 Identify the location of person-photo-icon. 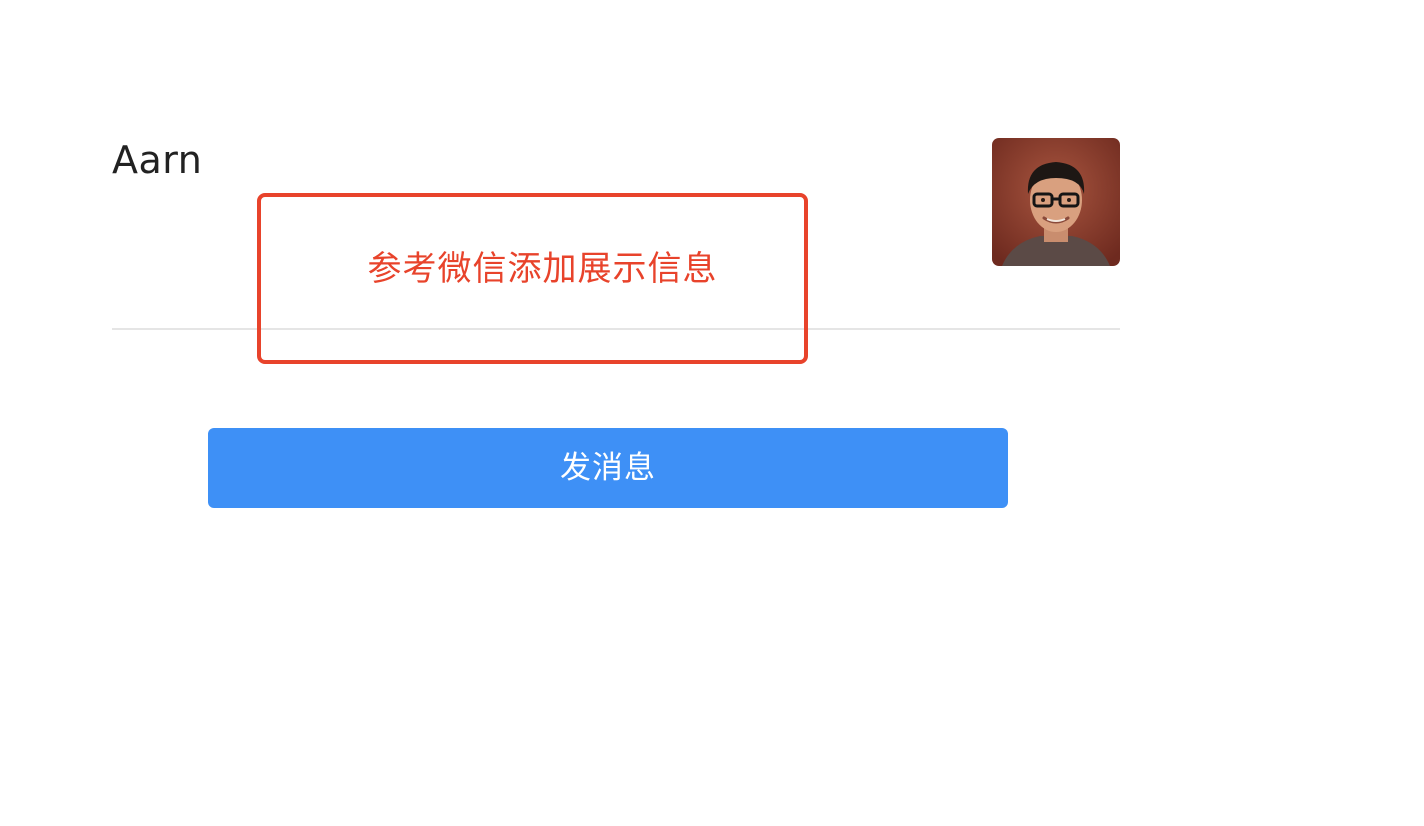
(1056, 202).